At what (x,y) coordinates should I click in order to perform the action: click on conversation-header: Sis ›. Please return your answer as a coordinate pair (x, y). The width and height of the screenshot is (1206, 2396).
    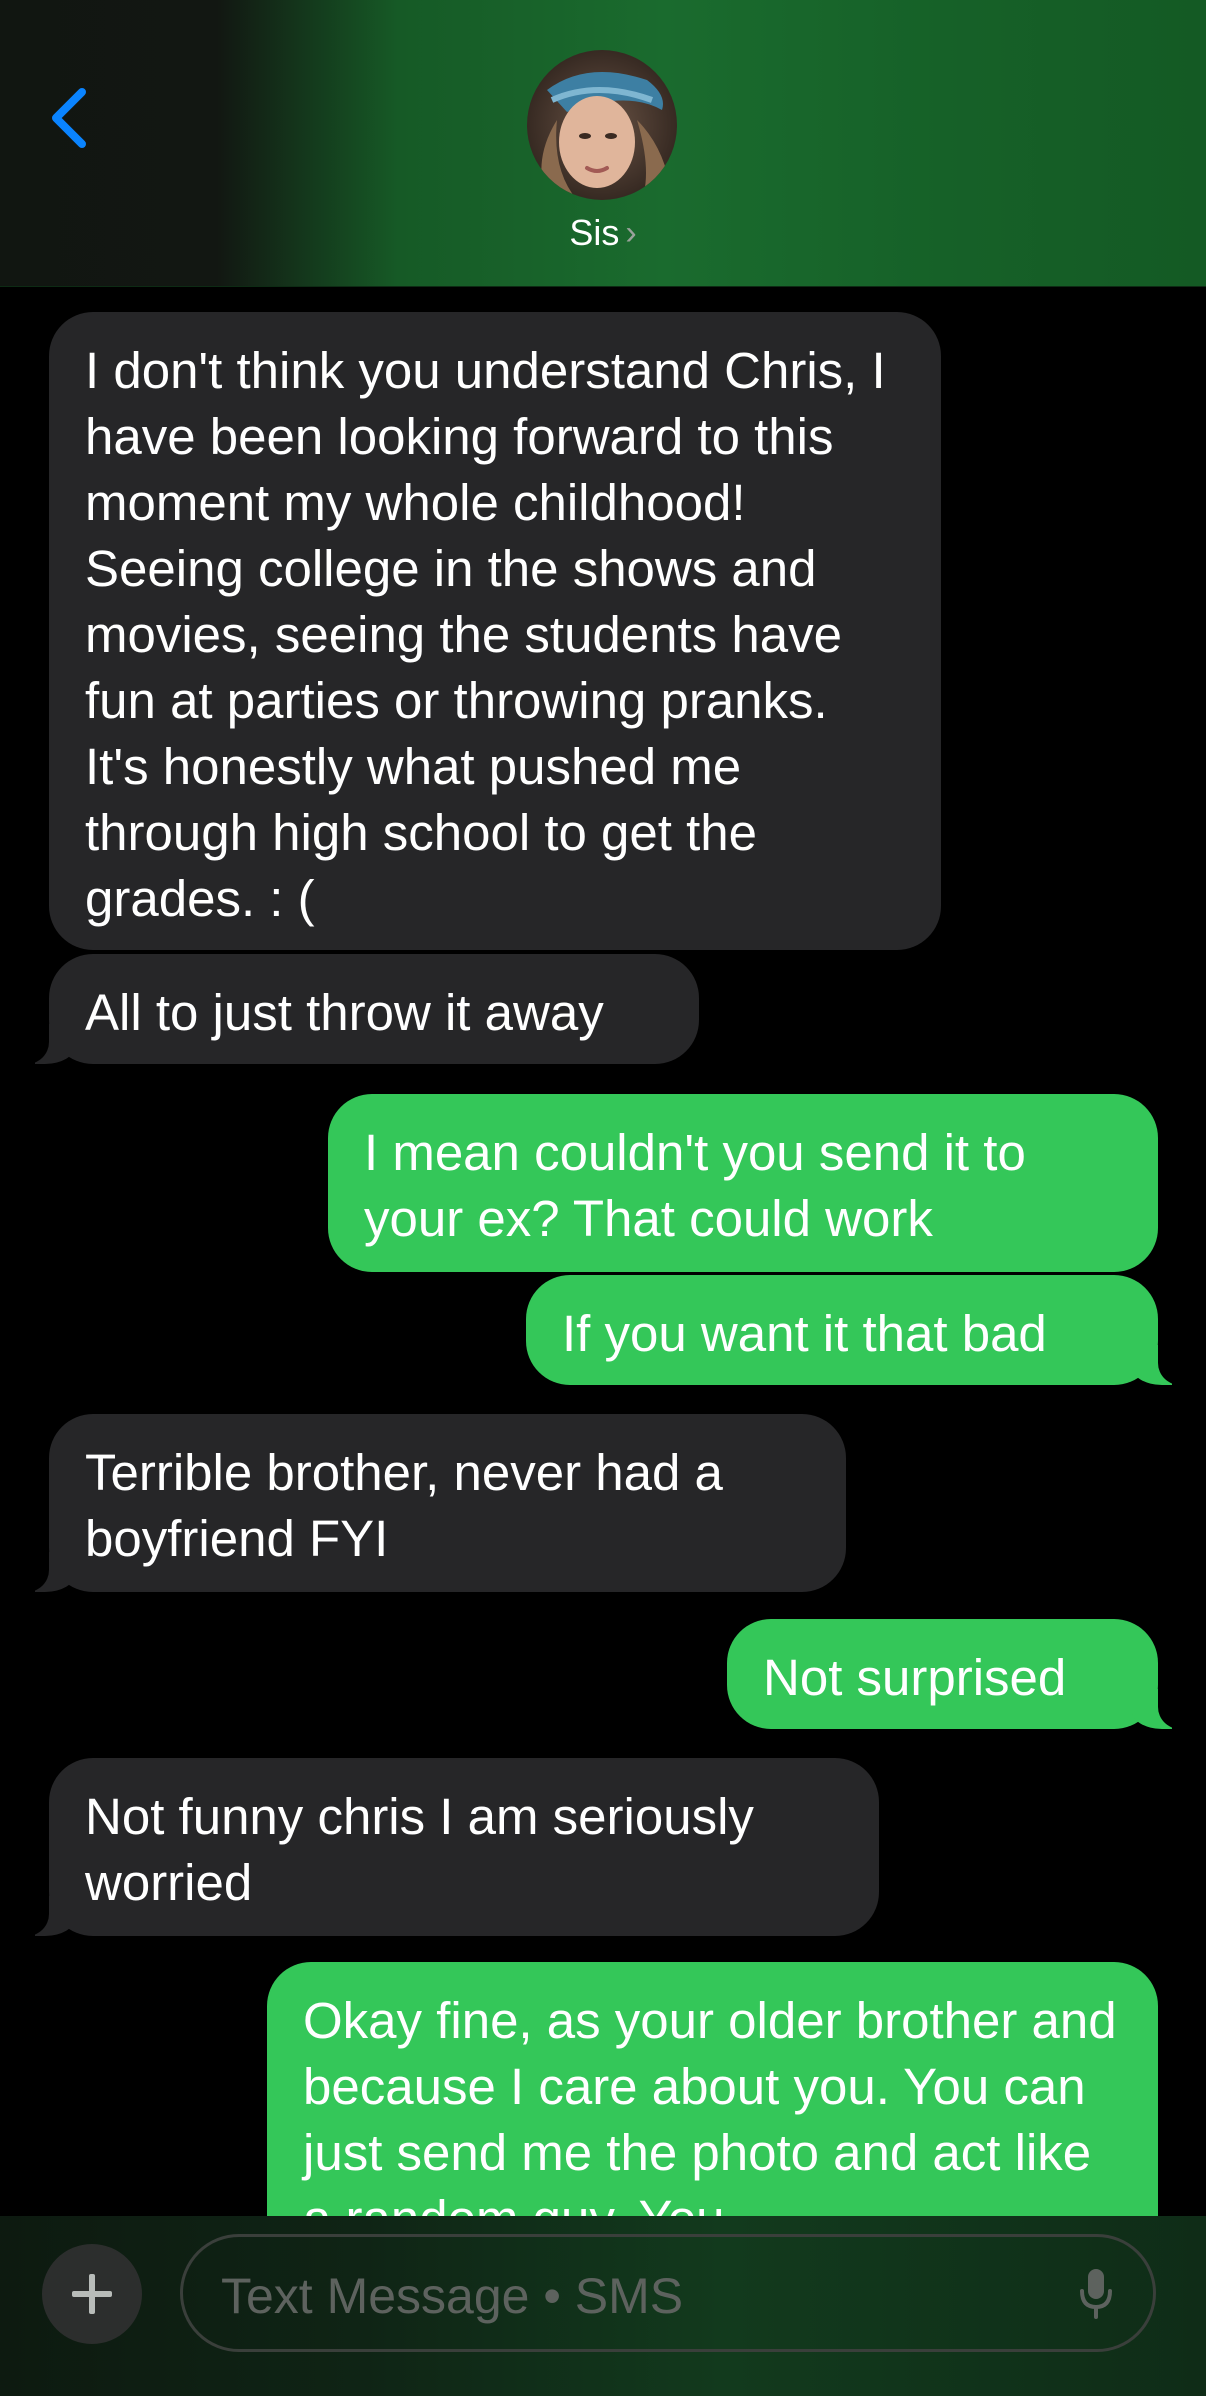
    Looking at the image, I should click on (603, 143).